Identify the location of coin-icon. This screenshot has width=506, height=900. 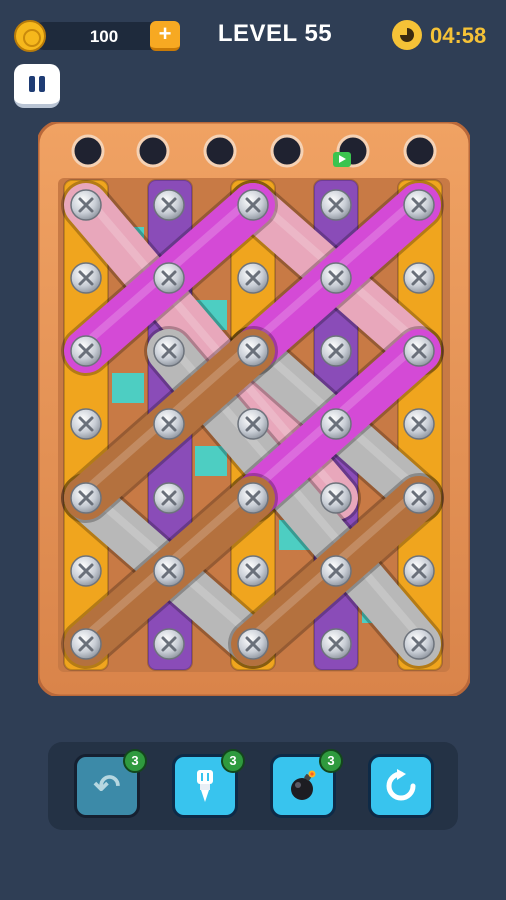
(30, 36).